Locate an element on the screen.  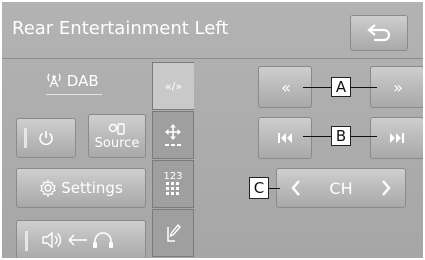
channel-label: CH is located at coordinates (341, 188).